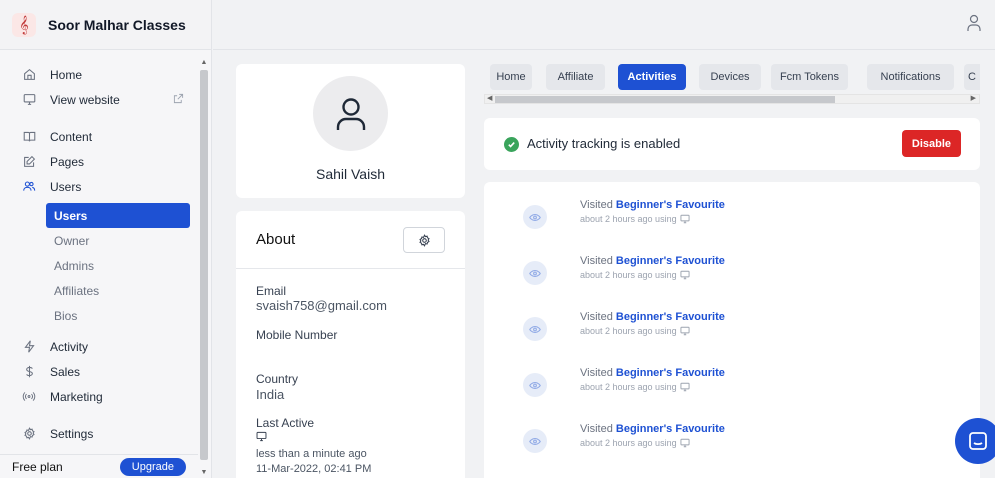 Image resolution: width=995 pixels, height=478 pixels. I want to click on sidebar-item-view-website: View website, so click(99, 99).